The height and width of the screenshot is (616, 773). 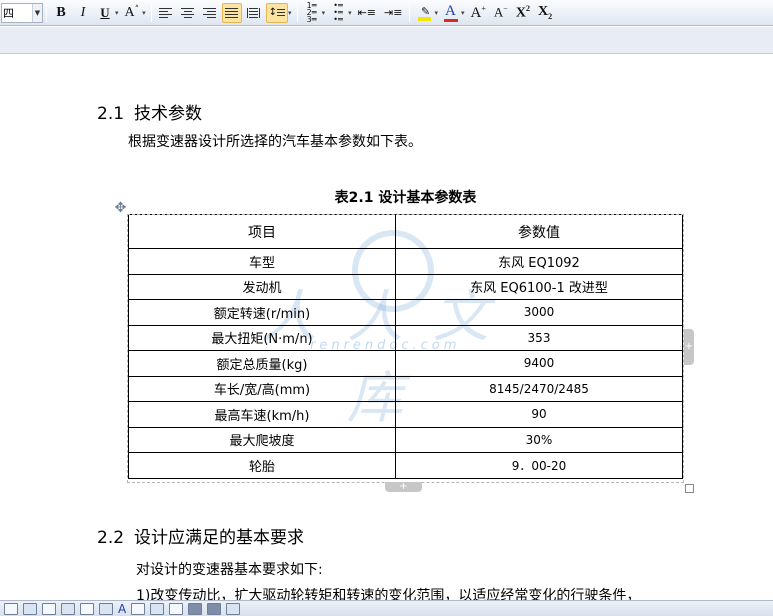 I want to click on table-move-handle-icon: ✥, so click(x=120, y=208).